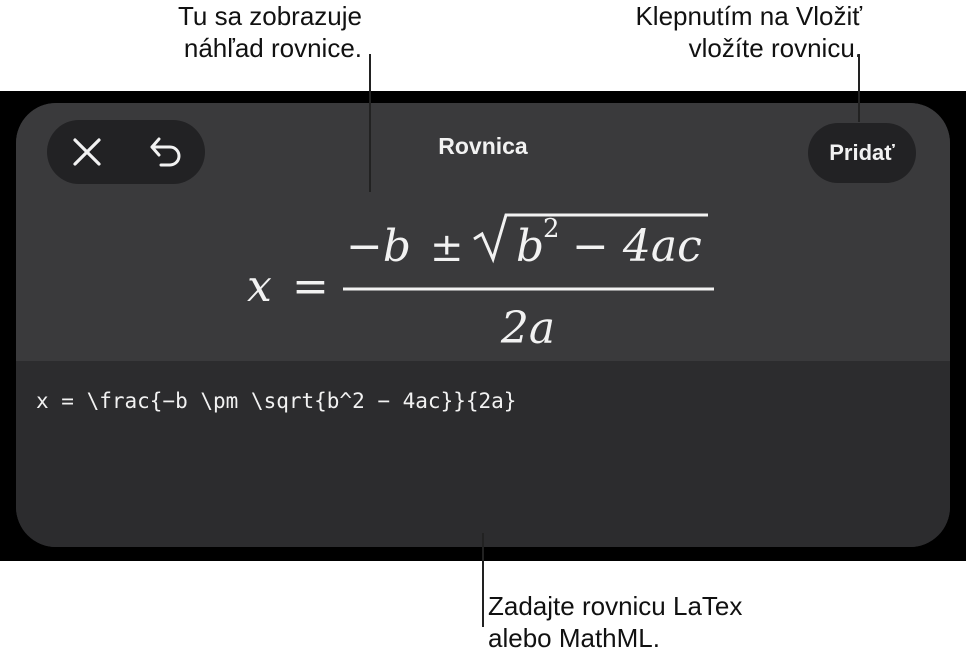 The height and width of the screenshot is (657, 966). Describe the element at coordinates (259, 286) in the screenshot. I see `equation-lhs: x` at that location.